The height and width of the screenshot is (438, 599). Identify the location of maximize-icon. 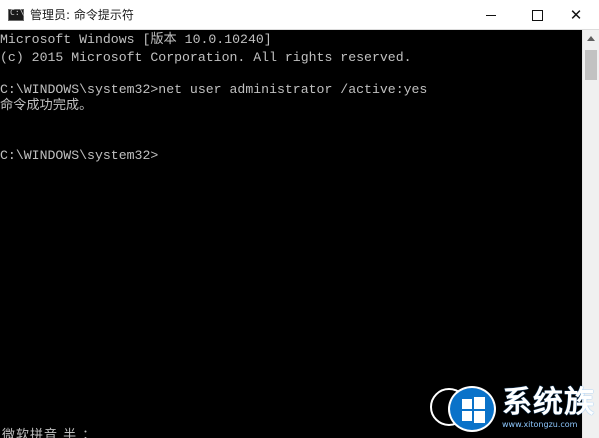
(537, 15).